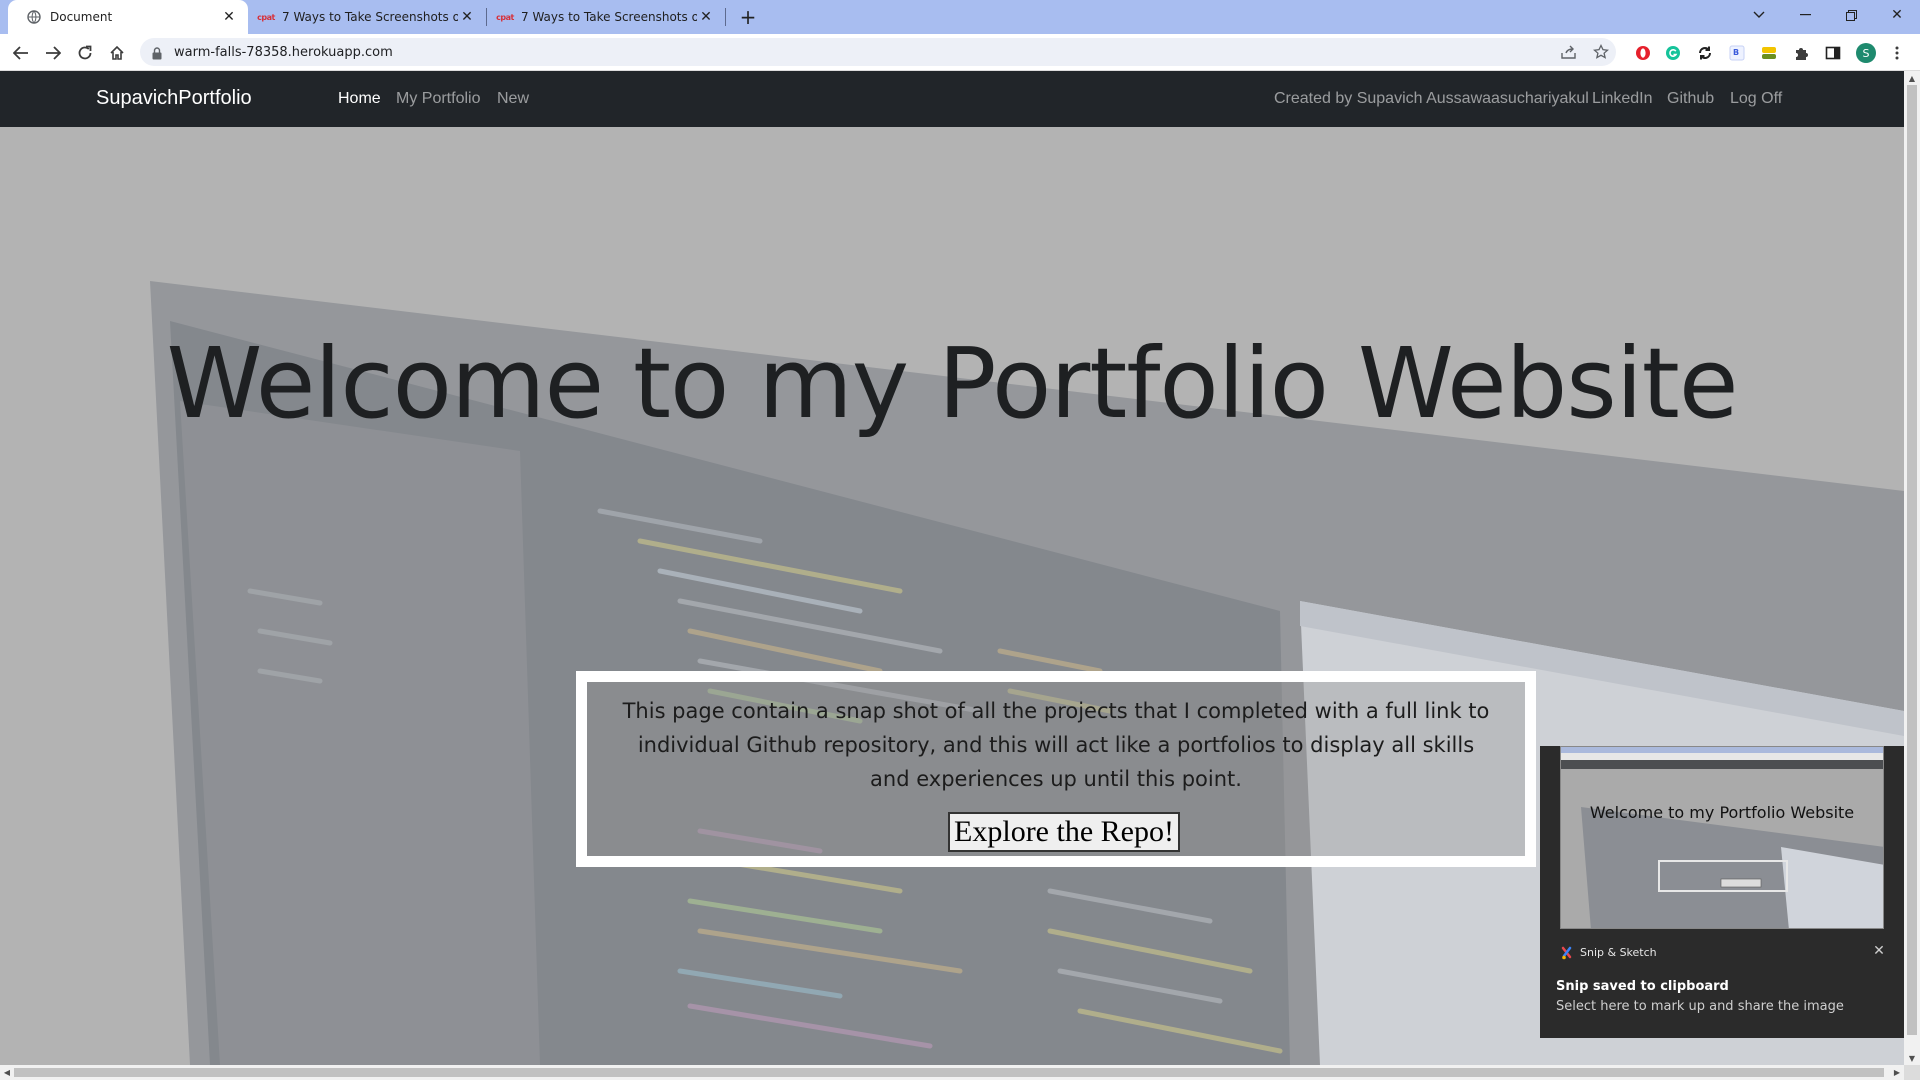  I want to click on url-text: warm-falls-78358.herokuapp.com, so click(283, 52).